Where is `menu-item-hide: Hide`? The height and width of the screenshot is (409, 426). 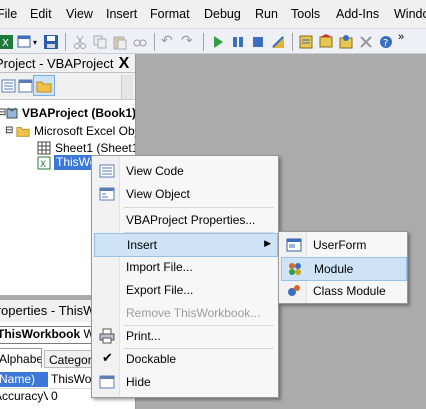
menu-item-hide: Hide is located at coordinates (185, 382).